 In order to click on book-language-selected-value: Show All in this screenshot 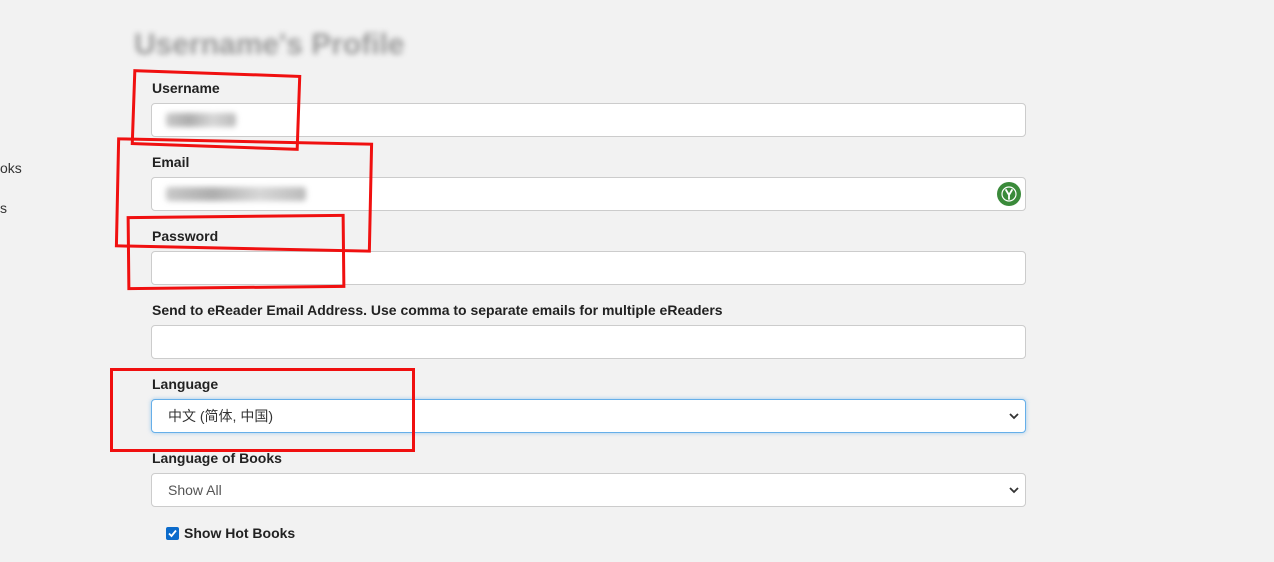, I will do `click(195, 490)`.